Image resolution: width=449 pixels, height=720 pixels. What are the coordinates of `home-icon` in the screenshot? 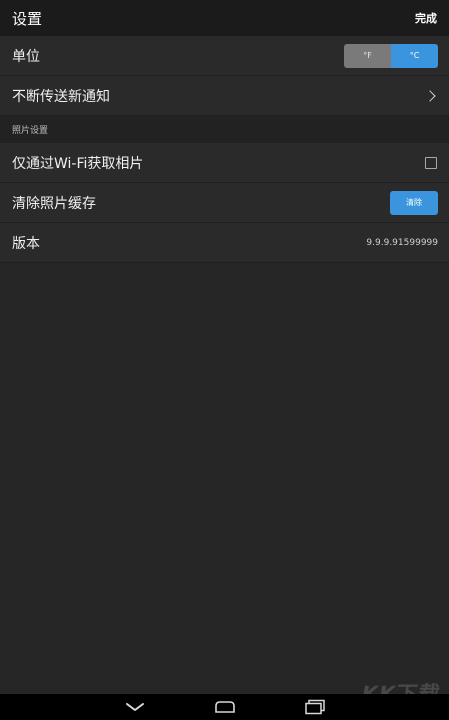 It's located at (224, 707).